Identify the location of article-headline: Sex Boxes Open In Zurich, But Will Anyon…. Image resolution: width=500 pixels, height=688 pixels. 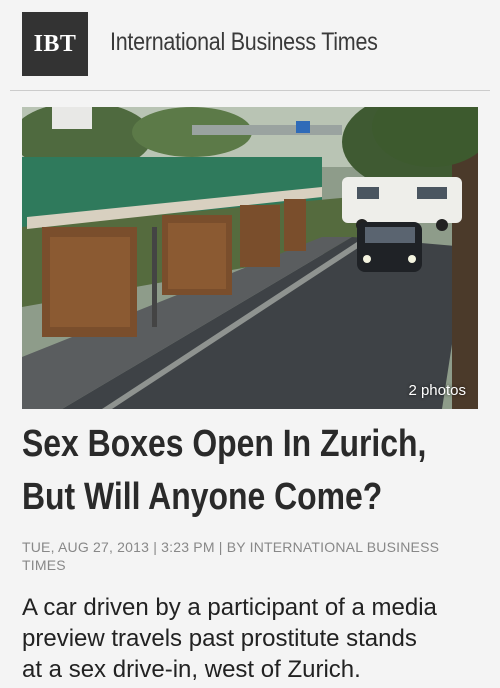
(224, 471).